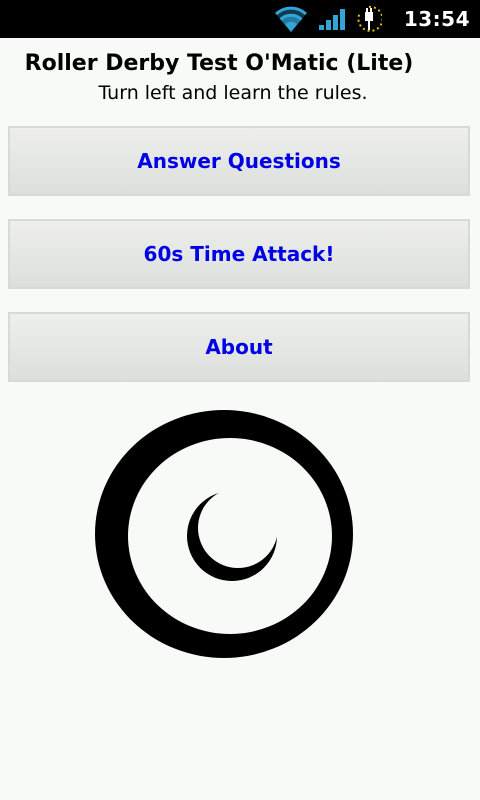 Image resolution: width=480 pixels, height=800 pixels. Describe the element at coordinates (239, 254) in the screenshot. I see `time-attack-button: 60s Time Attack!` at that location.